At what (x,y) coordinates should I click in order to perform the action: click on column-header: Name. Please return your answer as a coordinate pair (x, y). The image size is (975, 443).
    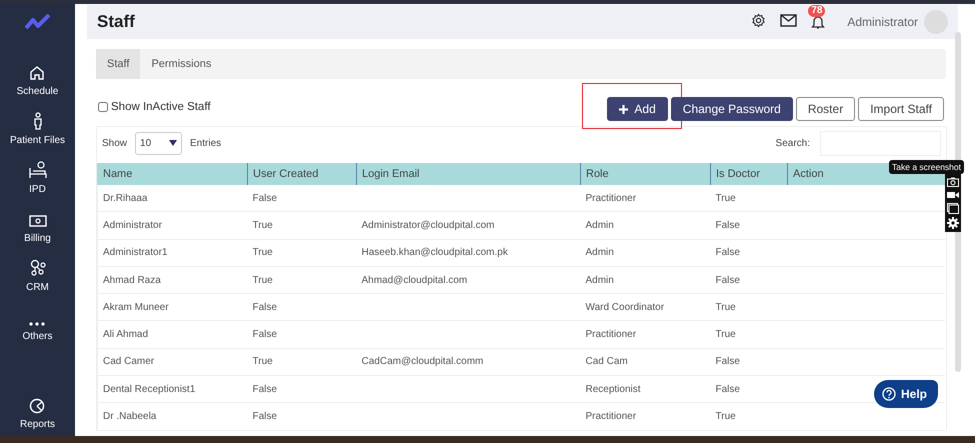
    Looking at the image, I should click on (173, 174).